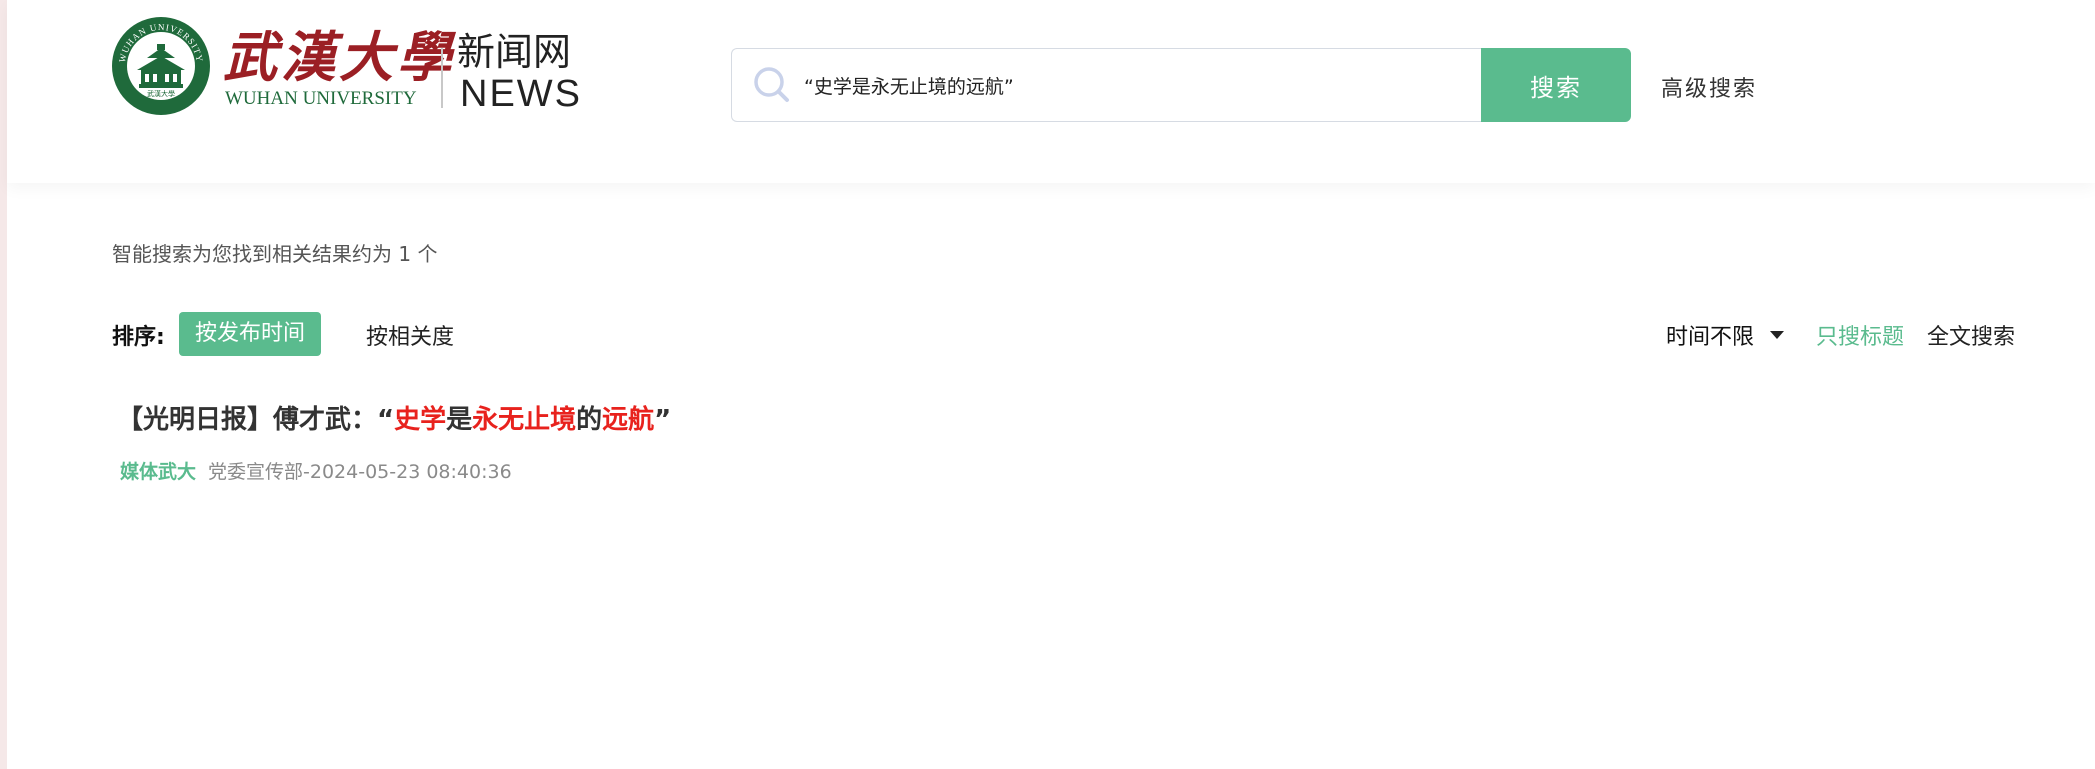  I want to click on result-title-part: ”, so click(663, 420).